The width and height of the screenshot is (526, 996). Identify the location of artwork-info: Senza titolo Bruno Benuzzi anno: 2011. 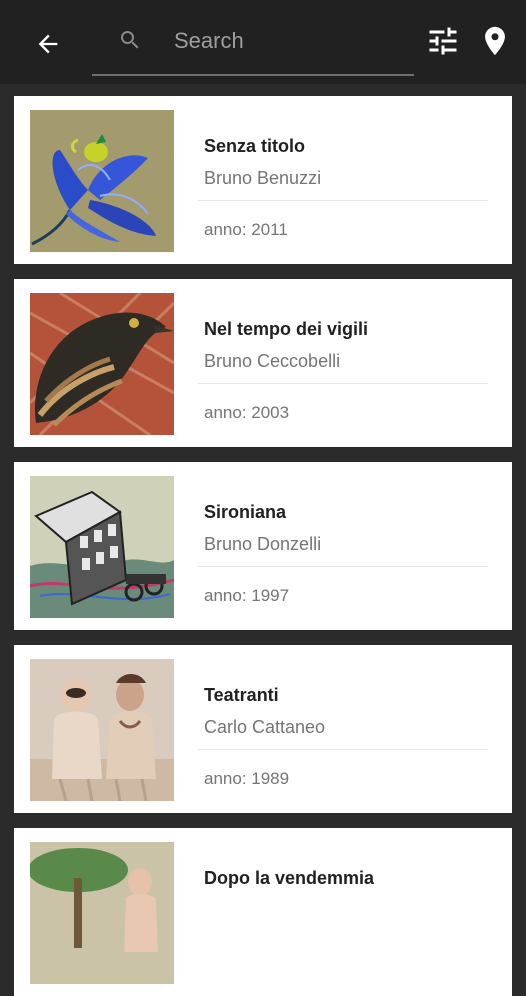
(343, 180).